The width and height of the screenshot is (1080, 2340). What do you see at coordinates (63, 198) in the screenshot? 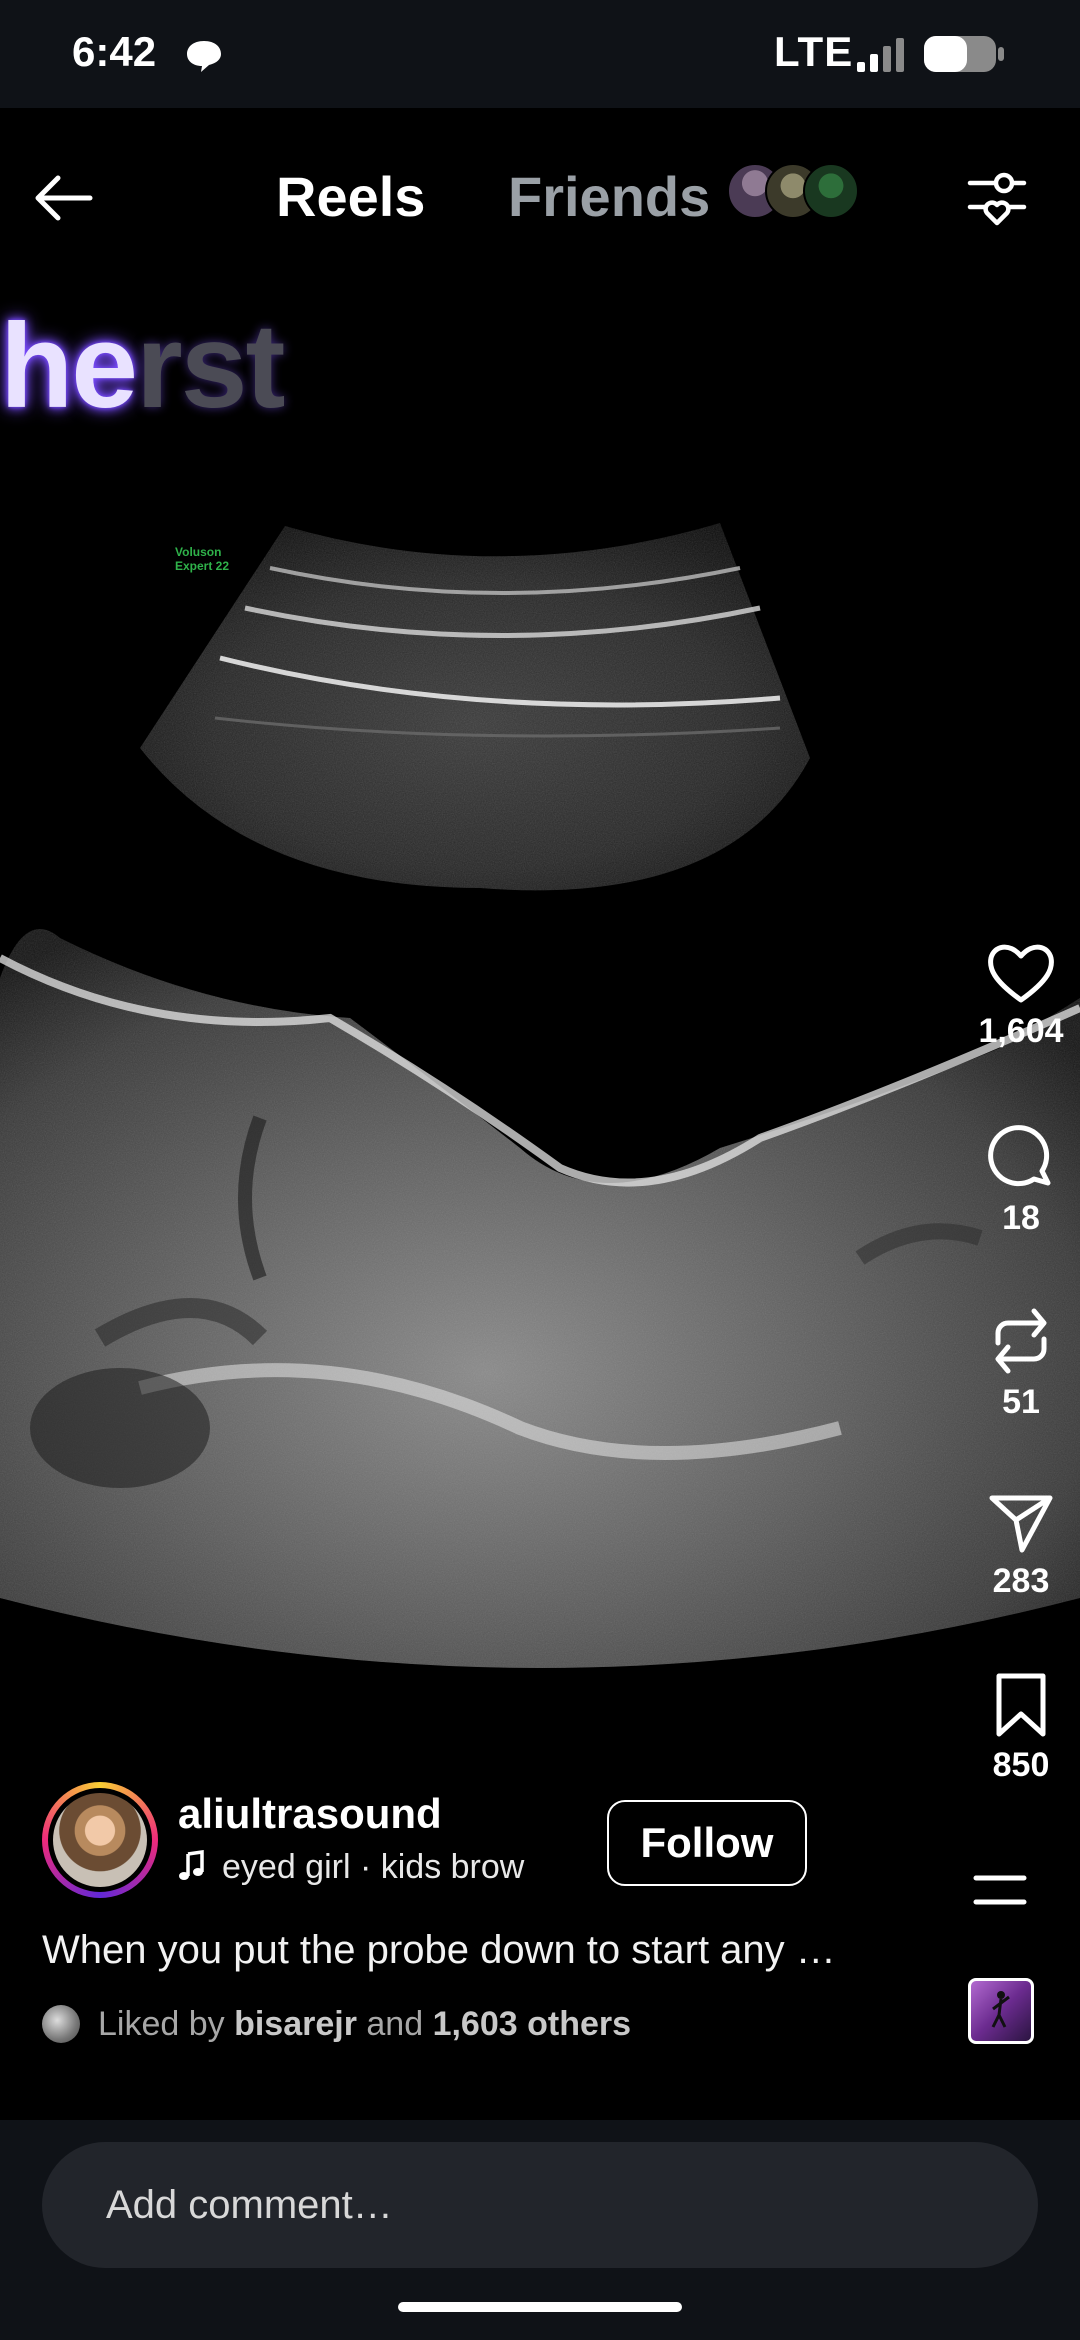
I see `back-arrow-icon` at bounding box center [63, 198].